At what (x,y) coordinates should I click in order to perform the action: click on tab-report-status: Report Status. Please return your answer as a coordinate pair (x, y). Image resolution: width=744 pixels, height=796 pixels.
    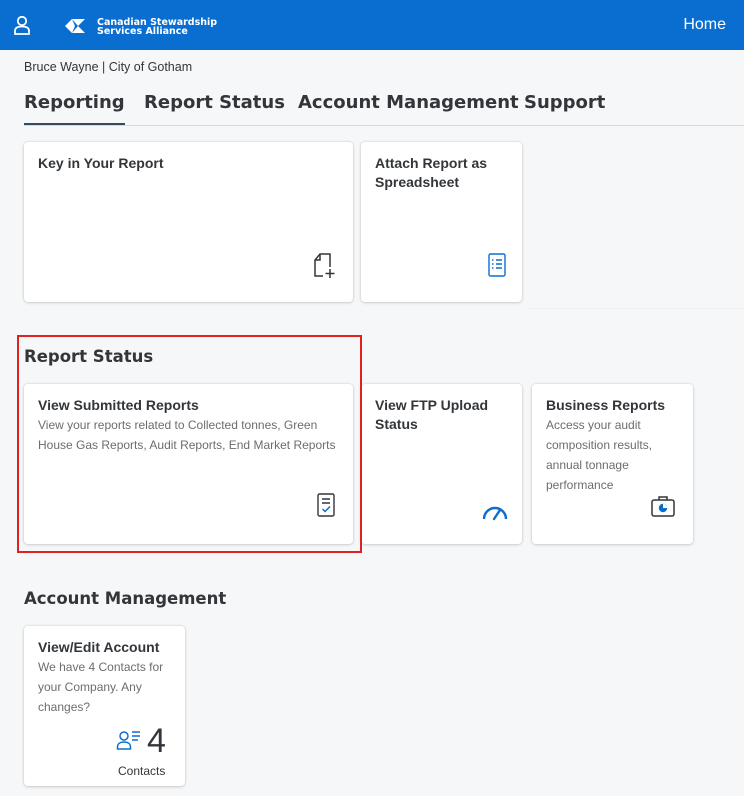
    Looking at the image, I should click on (214, 109).